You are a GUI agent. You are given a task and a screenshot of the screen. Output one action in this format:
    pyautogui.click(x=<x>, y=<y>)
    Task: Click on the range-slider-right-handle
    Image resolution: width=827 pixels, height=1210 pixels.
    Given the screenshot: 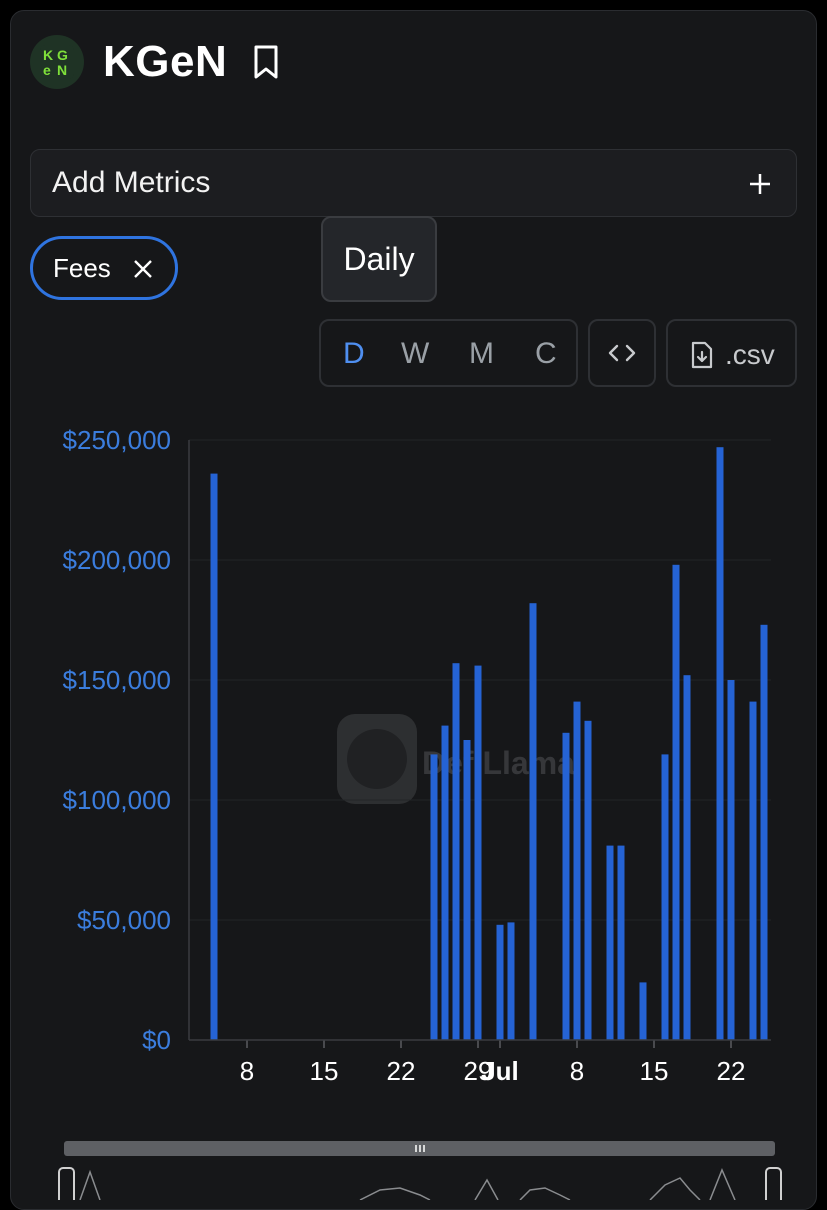 What is the action you would take?
    pyautogui.click(x=773, y=1183)
    